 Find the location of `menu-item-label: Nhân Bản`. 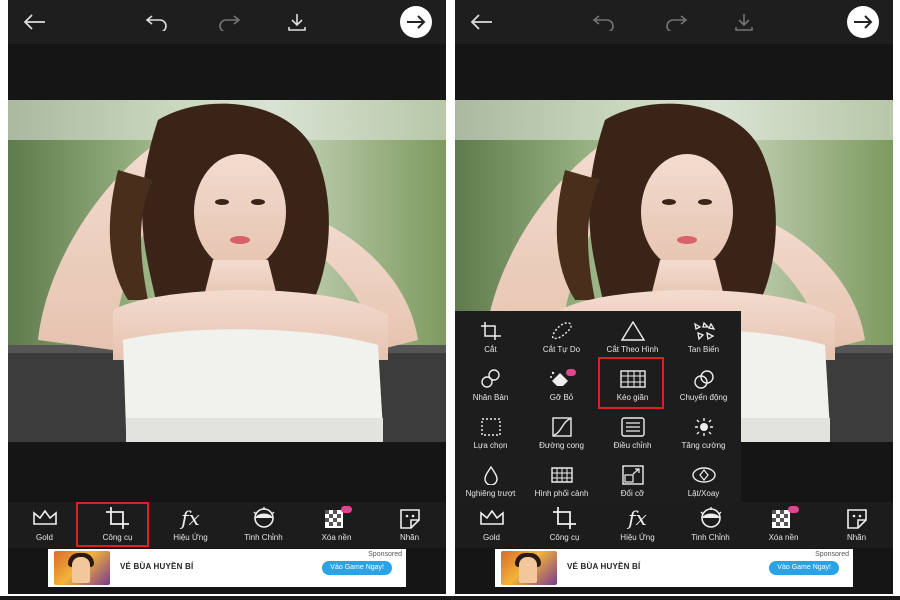

menu-item-label: Nhân Bản is located at coordinates (490, 397).